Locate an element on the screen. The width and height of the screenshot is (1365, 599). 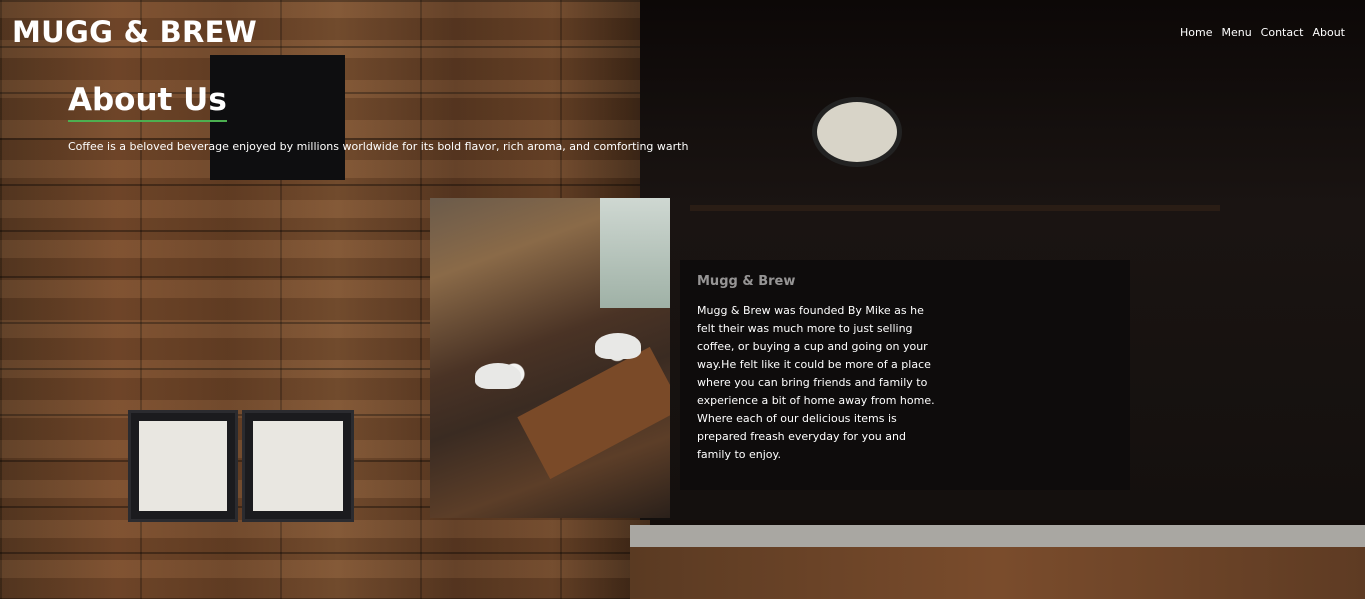
story-subtitle: Mugg & Brew is located at coordinates (746, 281).